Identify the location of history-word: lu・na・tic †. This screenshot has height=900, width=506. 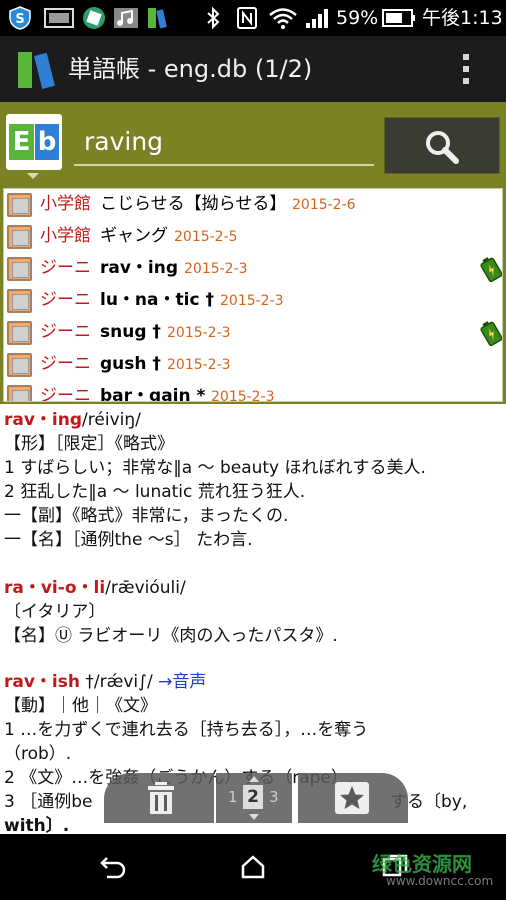
(157, 300).